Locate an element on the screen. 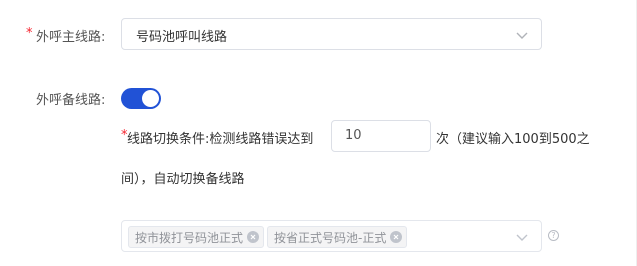 Image resolution: width=637 pixels, height=266 pixels. main-line-label: 外呼主线路: is located at coordinates (71, 37).